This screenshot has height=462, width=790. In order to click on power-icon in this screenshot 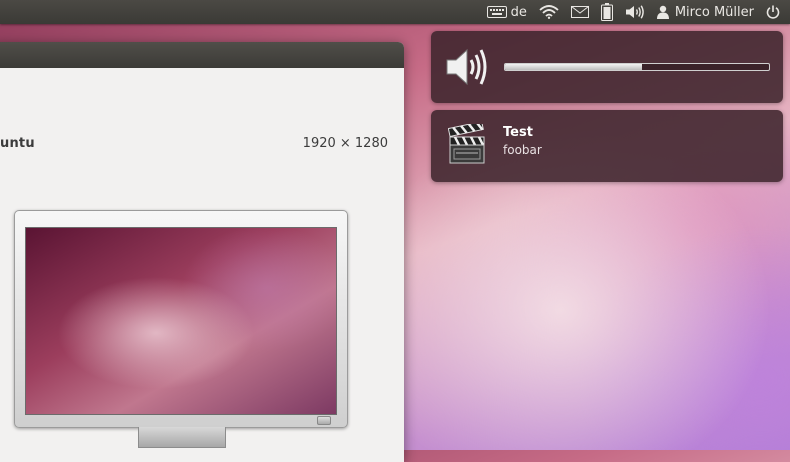, I will do `click(773, 12)`.